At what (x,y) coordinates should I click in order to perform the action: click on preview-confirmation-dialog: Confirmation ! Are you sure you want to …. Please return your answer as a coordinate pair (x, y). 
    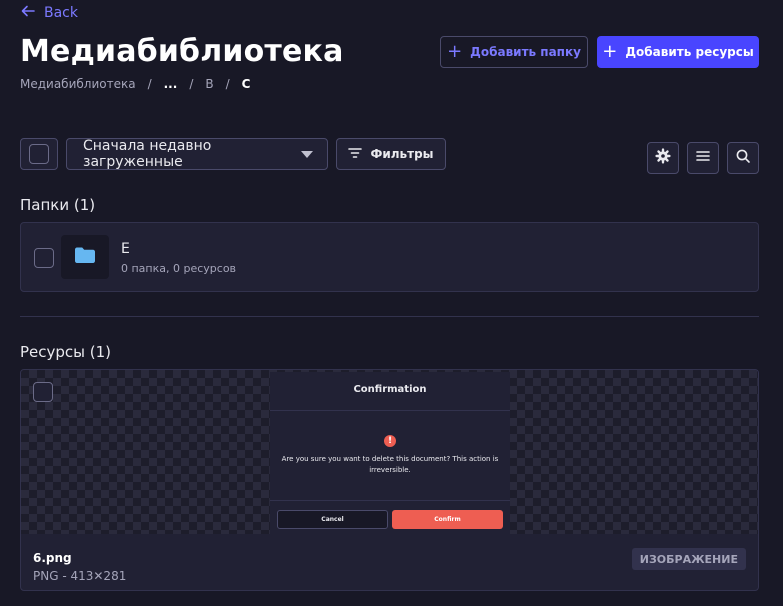
    Looking at the image, I should click on (390, 453).